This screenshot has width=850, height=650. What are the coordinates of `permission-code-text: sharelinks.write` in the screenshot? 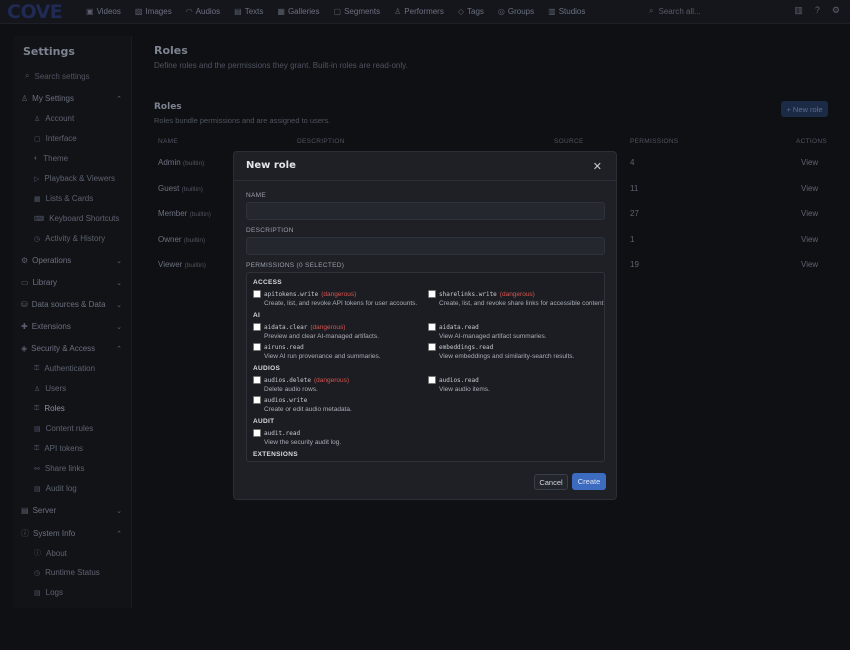 It's located at (468, 294).